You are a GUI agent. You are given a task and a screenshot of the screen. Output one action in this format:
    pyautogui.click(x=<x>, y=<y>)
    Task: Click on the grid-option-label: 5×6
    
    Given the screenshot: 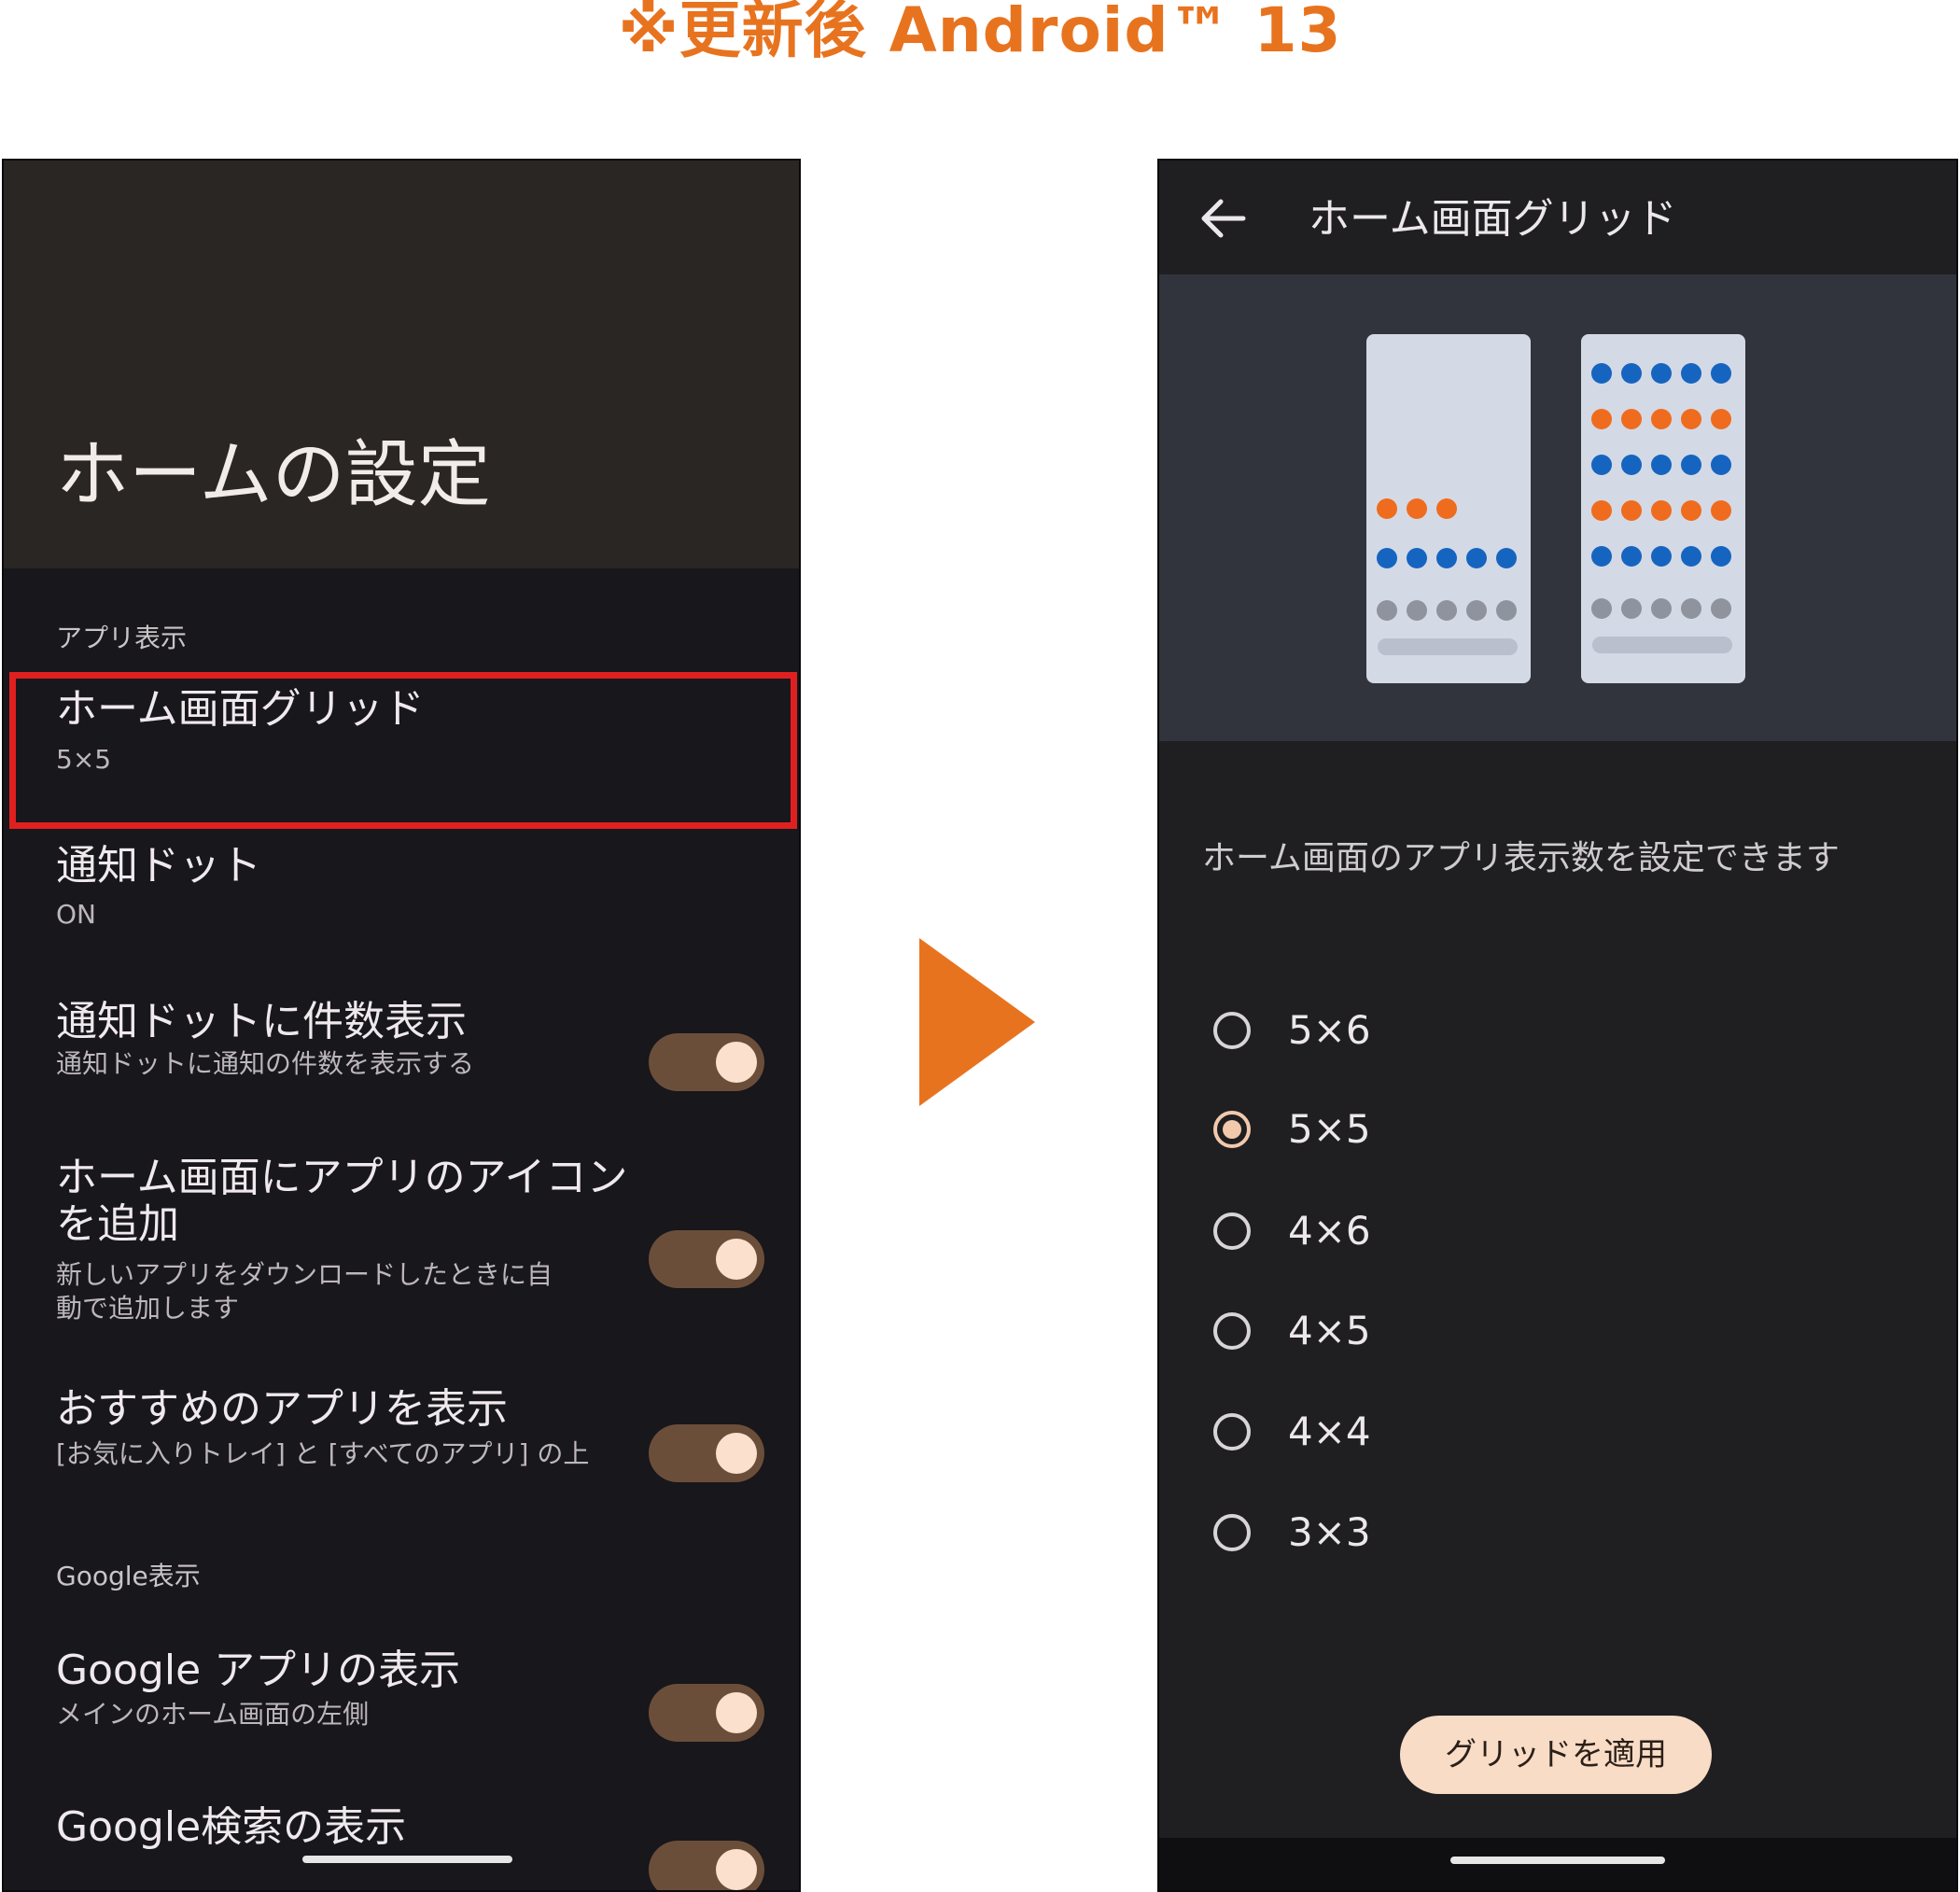 What is the action you would take?
    pyautogui.click(x=1329, y=1030)
    